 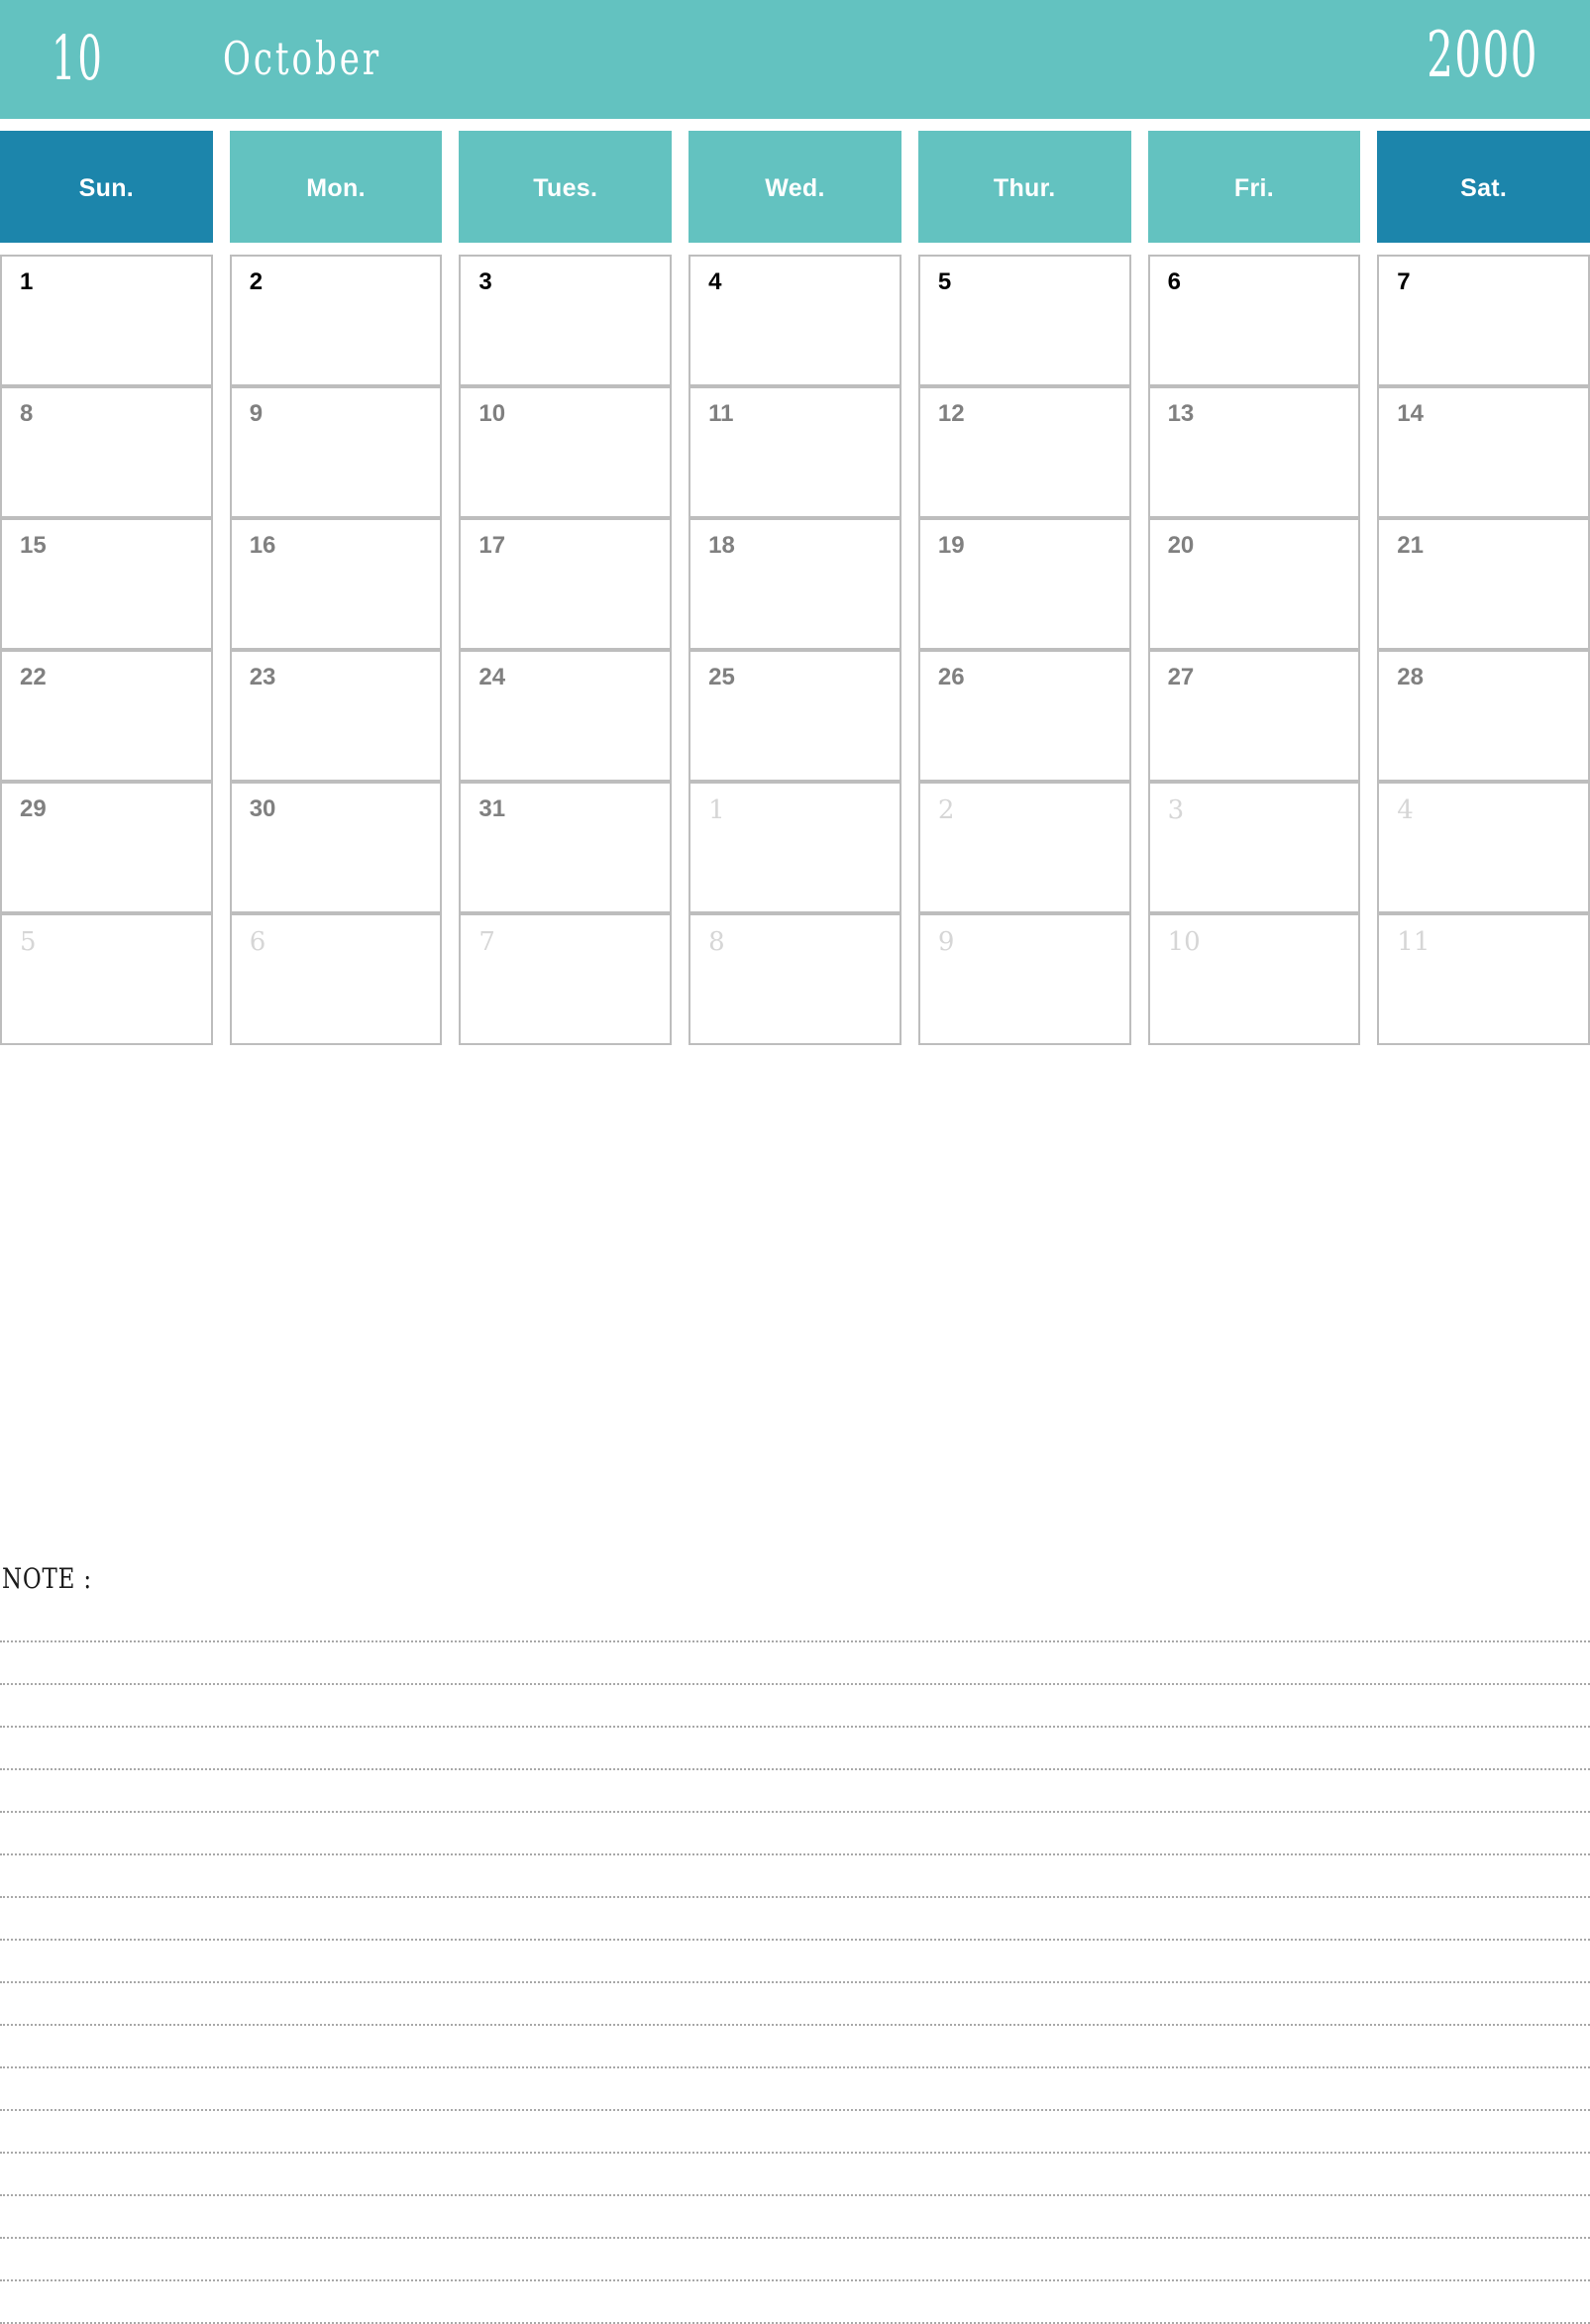 I want to click on day-number: 20, so click(x=1181, y=545).